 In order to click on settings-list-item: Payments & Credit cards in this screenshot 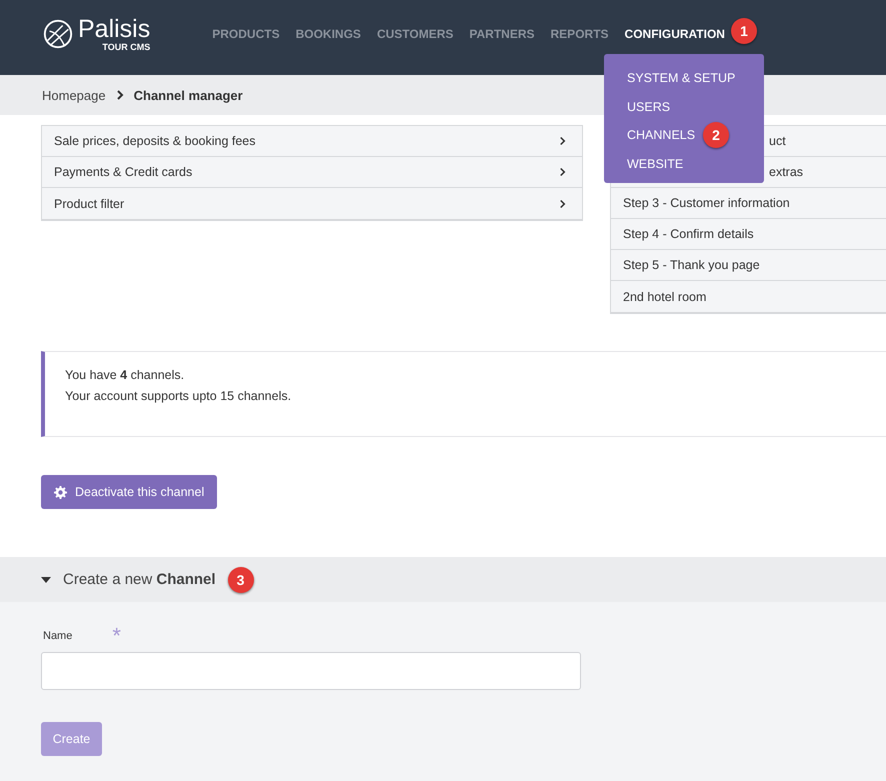, I will do `click(312, 172)`.